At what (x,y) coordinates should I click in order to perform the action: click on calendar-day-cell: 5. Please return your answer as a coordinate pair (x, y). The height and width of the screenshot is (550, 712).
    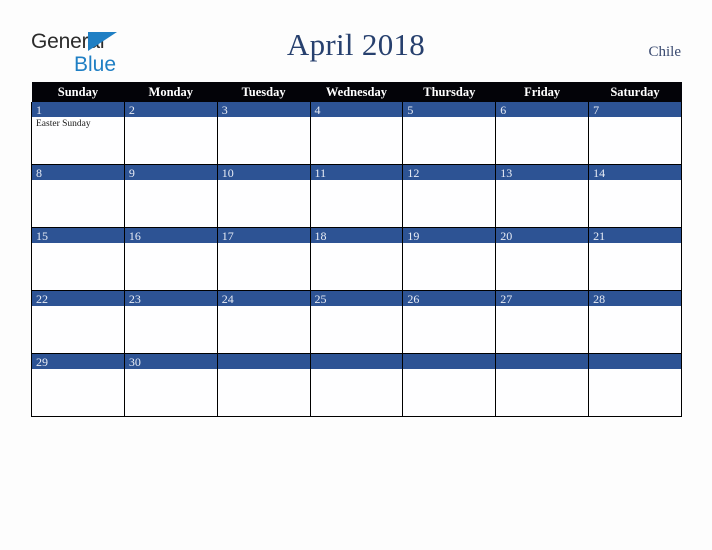
    Looking at the image, I should click on (449, 133).